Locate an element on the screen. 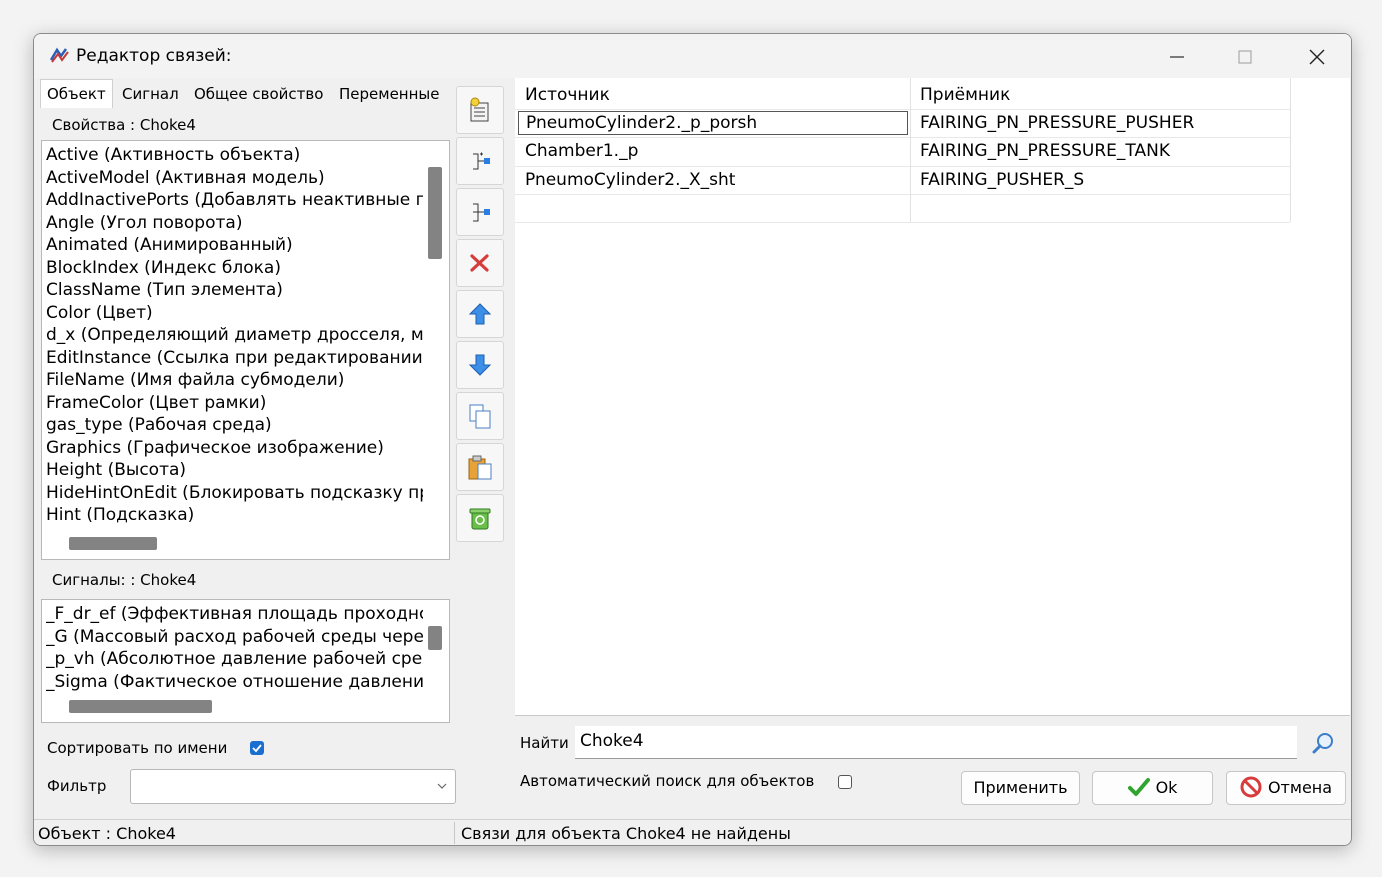  filter-label: Фильтр is located at coordinates (77, 786).